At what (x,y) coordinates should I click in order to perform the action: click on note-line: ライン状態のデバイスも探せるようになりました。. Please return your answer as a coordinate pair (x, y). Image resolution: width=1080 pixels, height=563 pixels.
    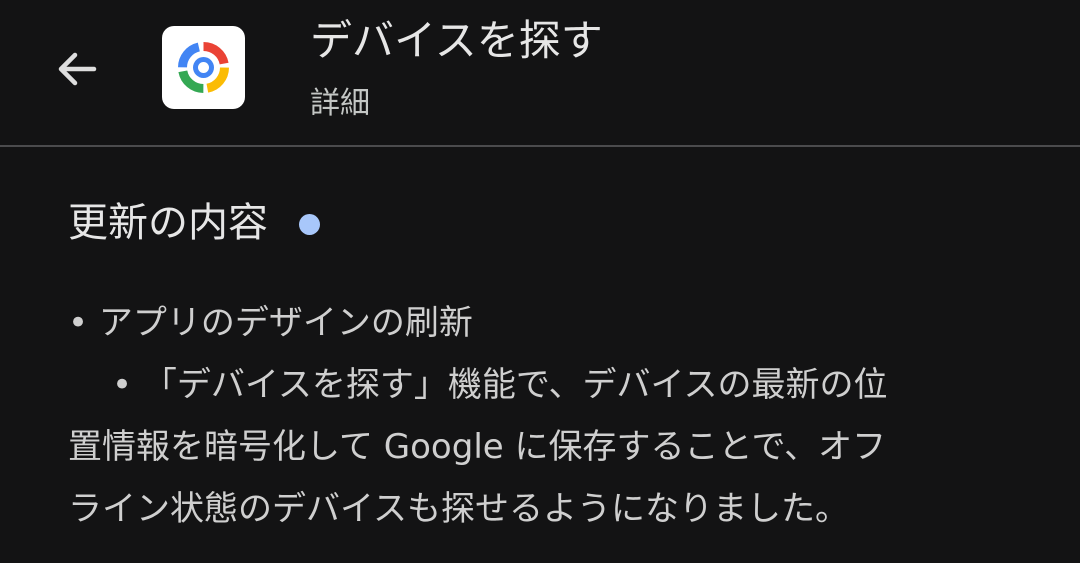
    Looking at the image, I should click on (458, 509).